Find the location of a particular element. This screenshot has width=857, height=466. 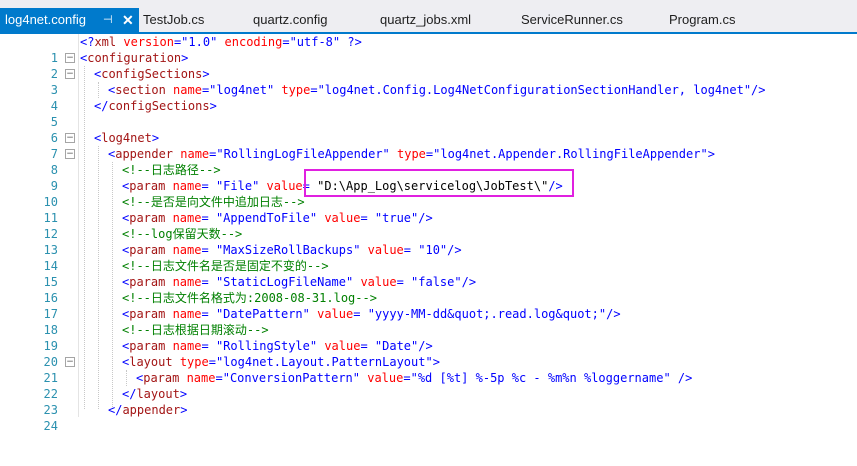

tab-servicerunner-cs: ServiceRunner.cs is located at coordinates (572, 20).